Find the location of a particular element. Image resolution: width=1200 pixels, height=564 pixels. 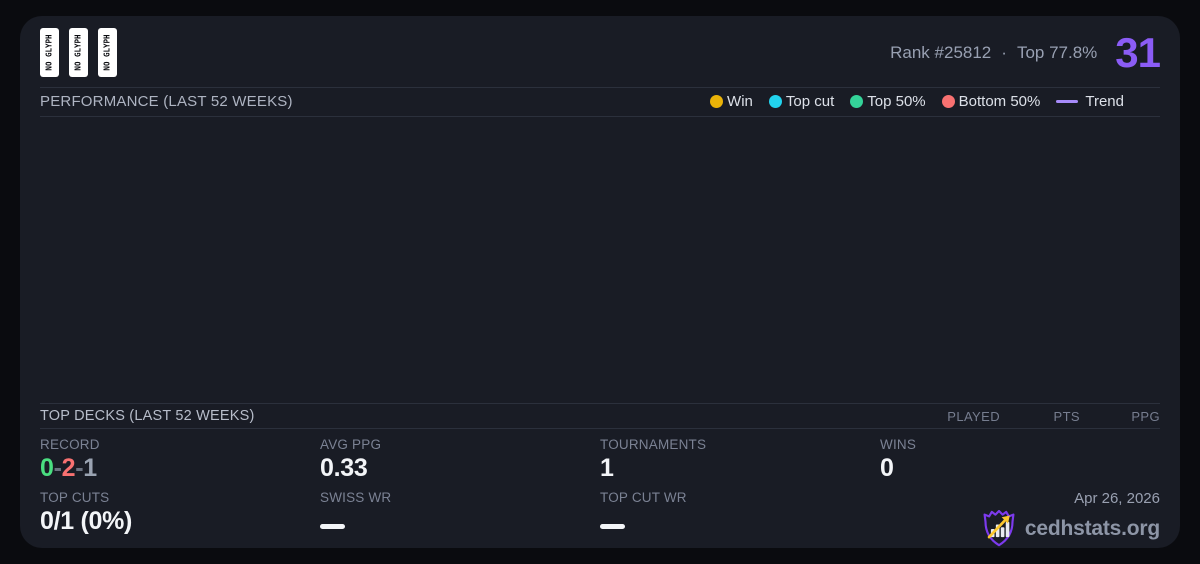

stat-label: RECORD is located at coordinates (70, 444).